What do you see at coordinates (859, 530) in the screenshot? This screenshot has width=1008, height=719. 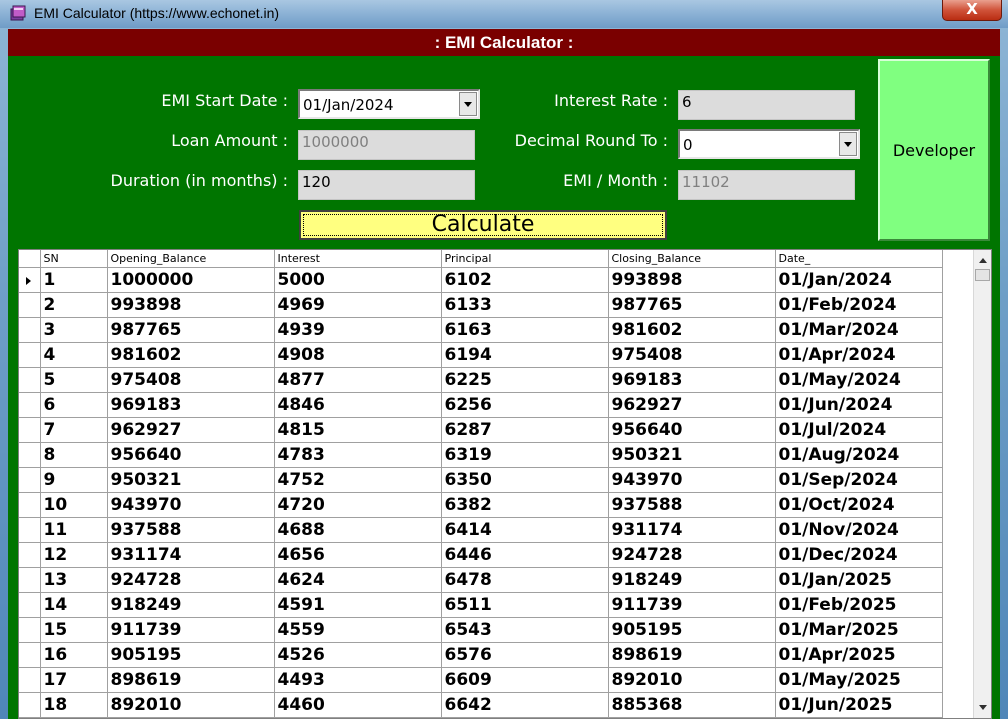 I see `table-cell: 01/Nov/2024` at bounding box center [859, 530].